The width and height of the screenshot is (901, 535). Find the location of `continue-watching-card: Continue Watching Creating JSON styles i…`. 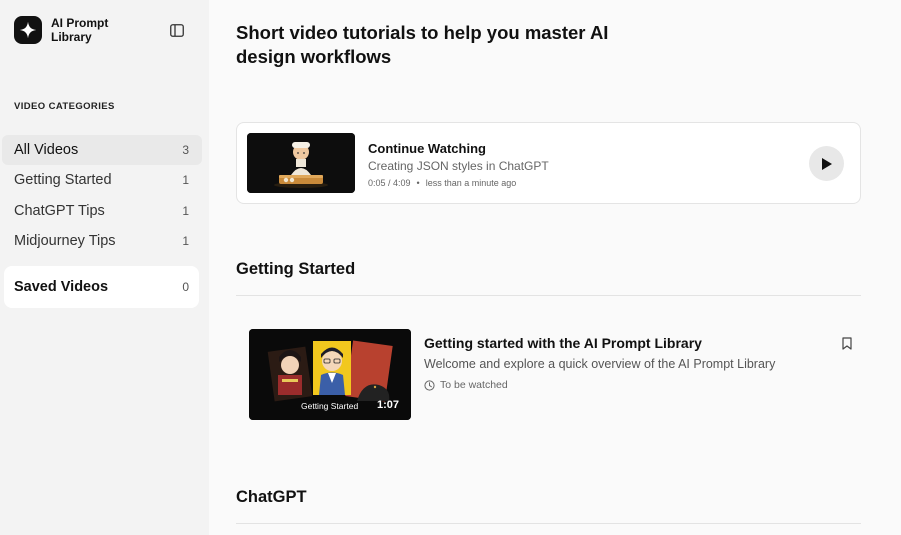

continue-watching-card: Continue Watching Creating JSON styles i… is located at coordinates (548, 163).